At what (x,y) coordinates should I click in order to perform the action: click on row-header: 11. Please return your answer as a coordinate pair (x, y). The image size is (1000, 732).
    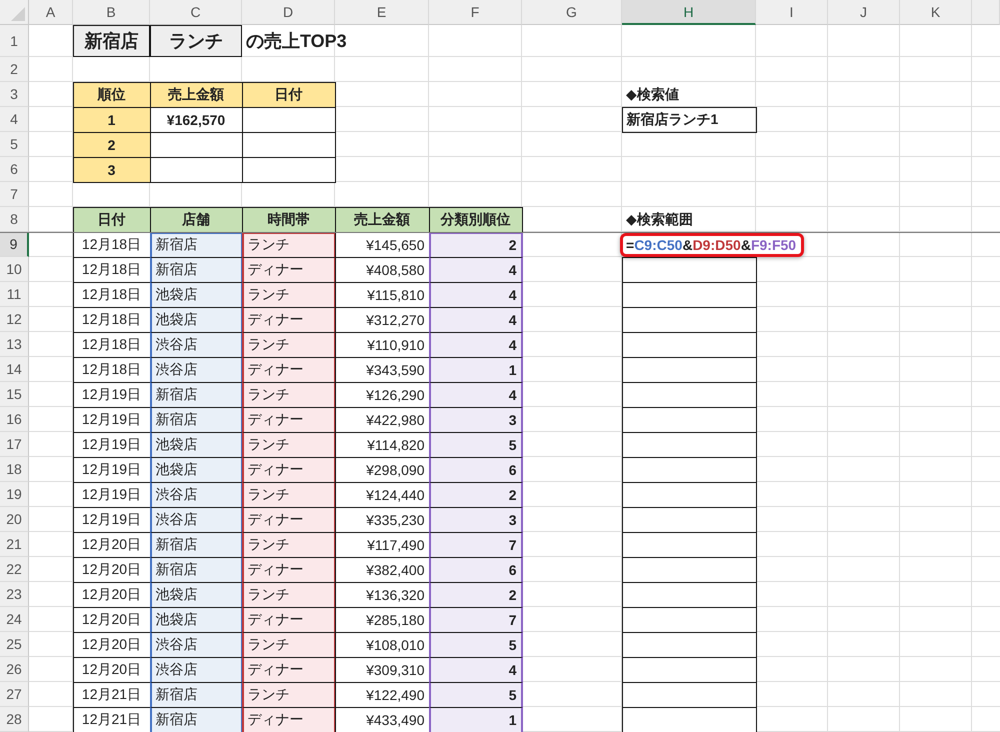
    Looking at the image, I should click on (14, 294).